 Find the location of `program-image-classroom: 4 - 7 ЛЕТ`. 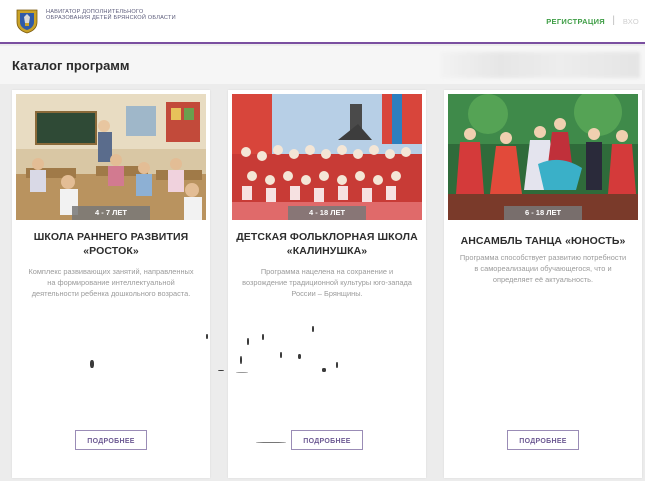

program-image-classroom: 4 - 7 ЛЕТ is located at coordinates (111, 157).